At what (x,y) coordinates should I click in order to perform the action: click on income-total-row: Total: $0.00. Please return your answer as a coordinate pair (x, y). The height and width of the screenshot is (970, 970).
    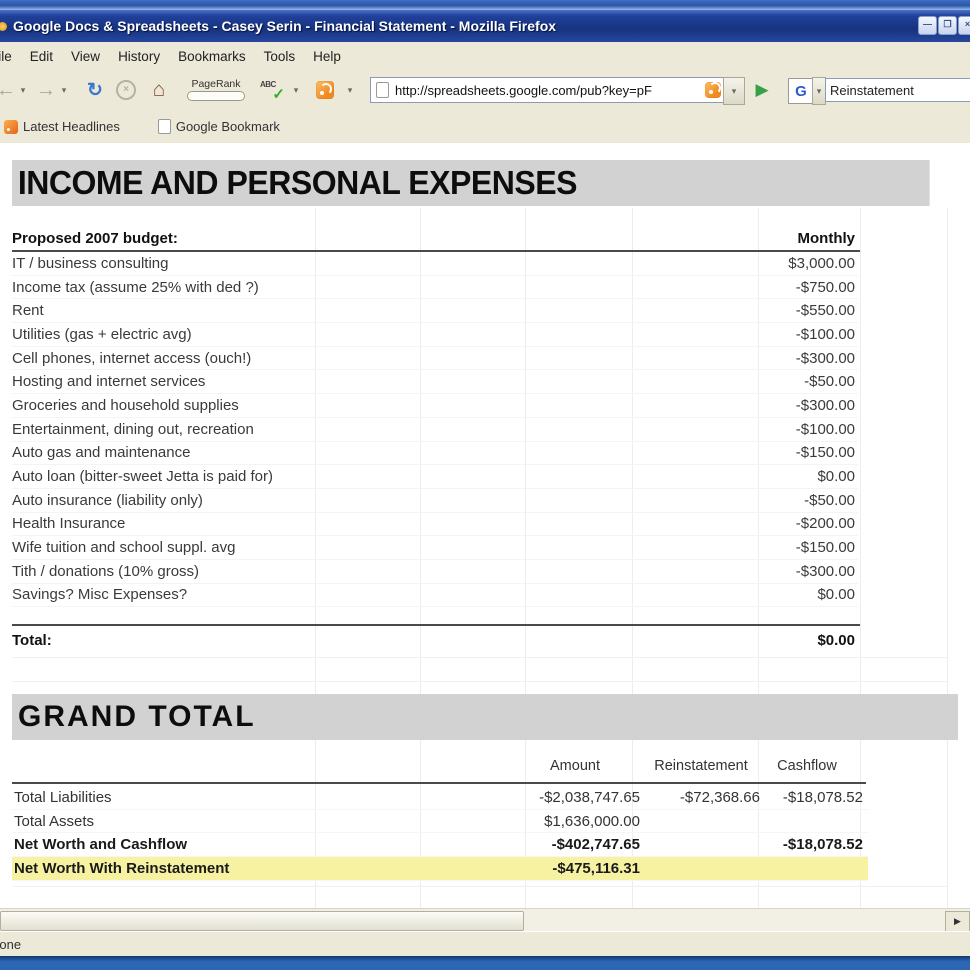
    Looking at the image, I should click on (435, 640).